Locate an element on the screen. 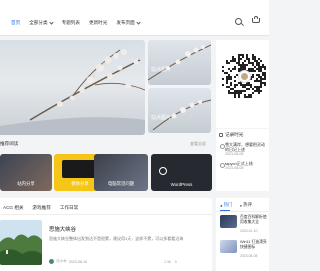 The height and width of the screenshot is (271, 320). comment-icon: ● is located at coordinates (241, 205).